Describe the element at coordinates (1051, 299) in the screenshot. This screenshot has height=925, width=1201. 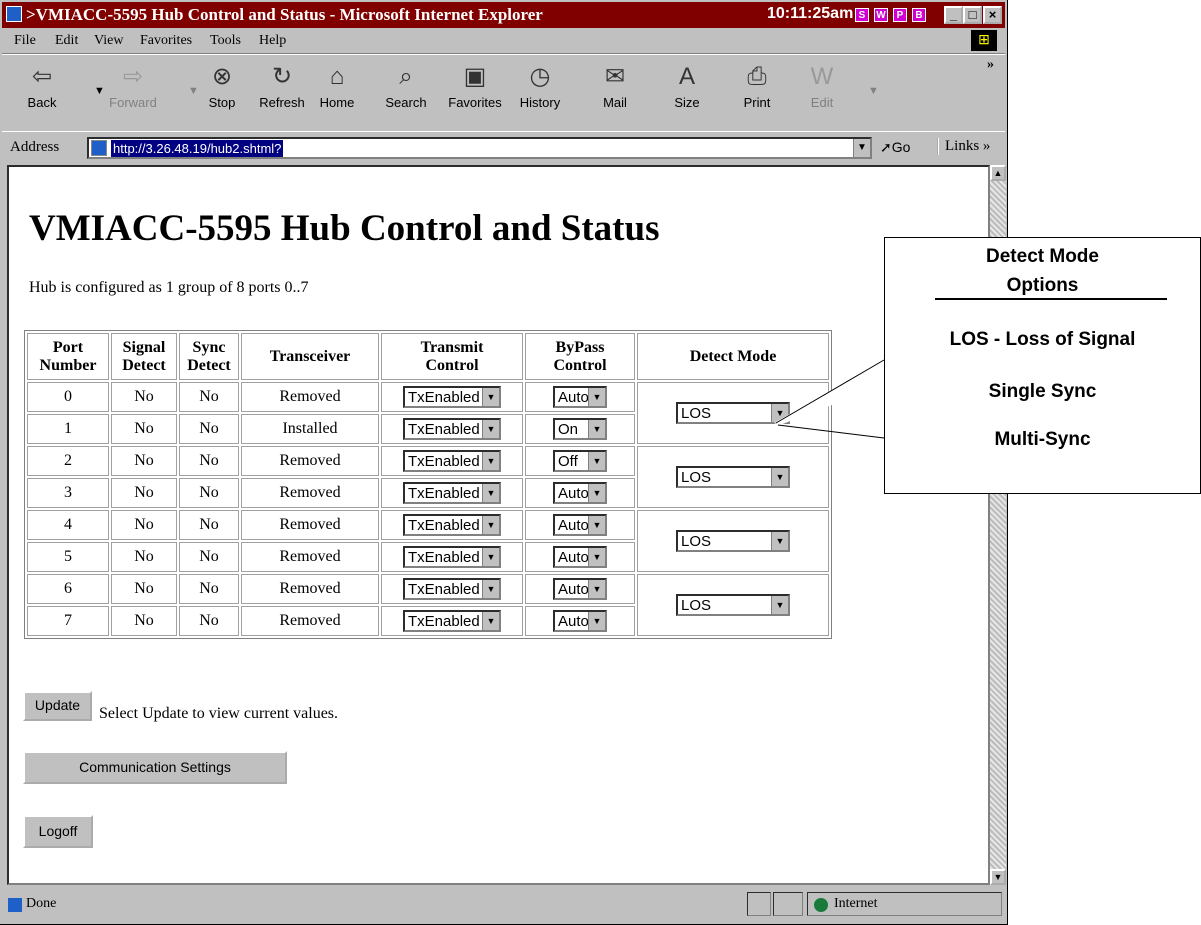
I see `callout-divider` at that location.